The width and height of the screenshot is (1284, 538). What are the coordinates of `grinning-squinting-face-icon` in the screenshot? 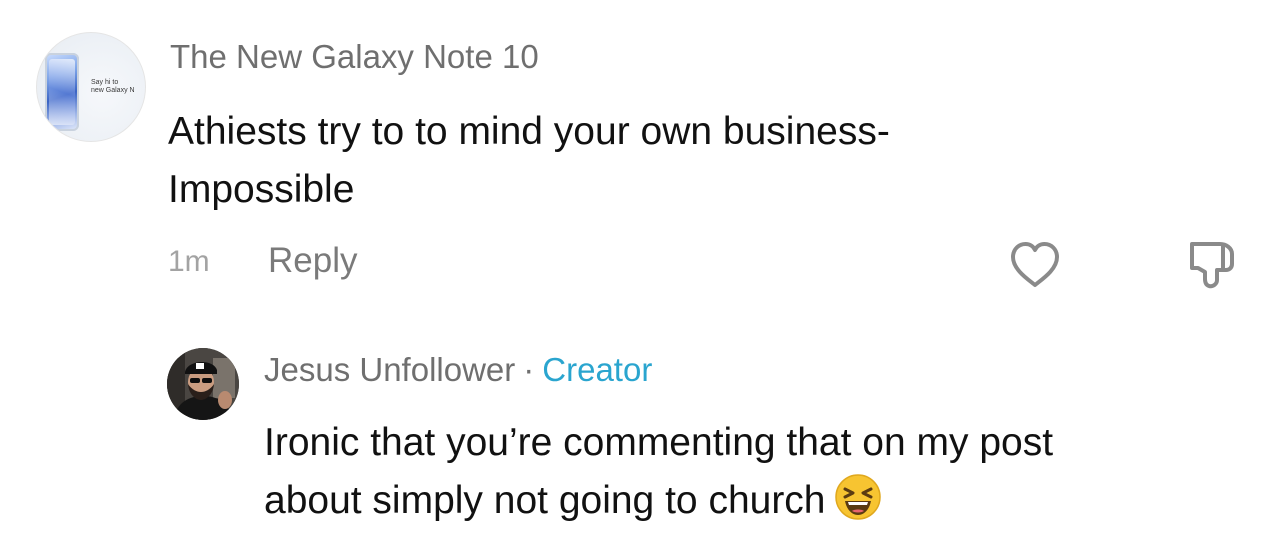 It's located at (857, 497).